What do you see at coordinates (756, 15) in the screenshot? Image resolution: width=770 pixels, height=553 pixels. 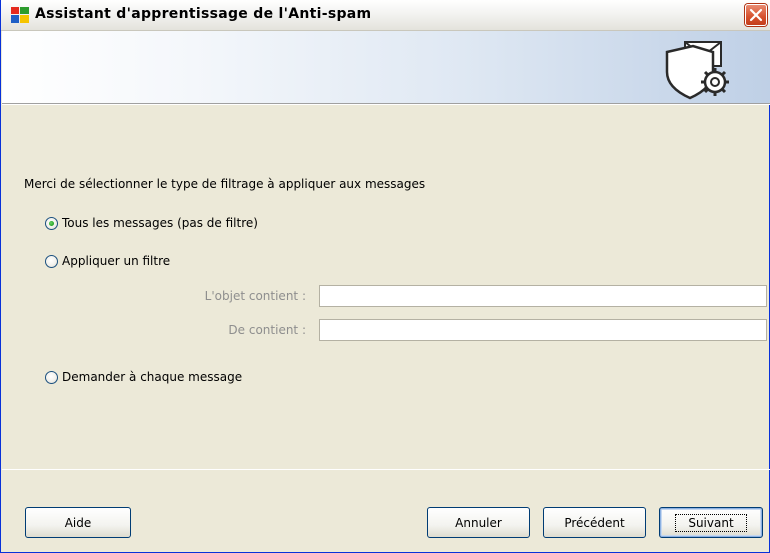 I see `close-button` at bounding box center [756, 15].